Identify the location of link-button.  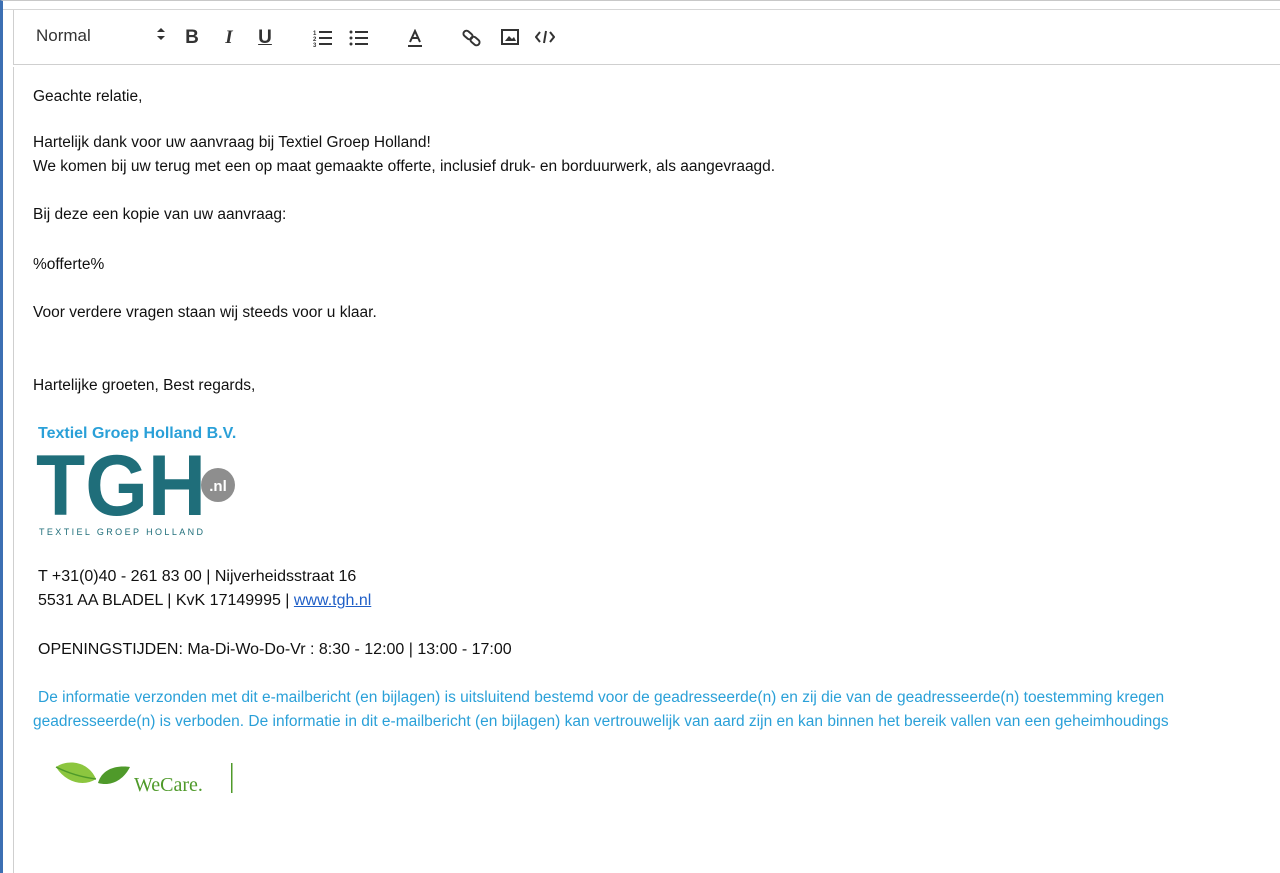
(472, 38).